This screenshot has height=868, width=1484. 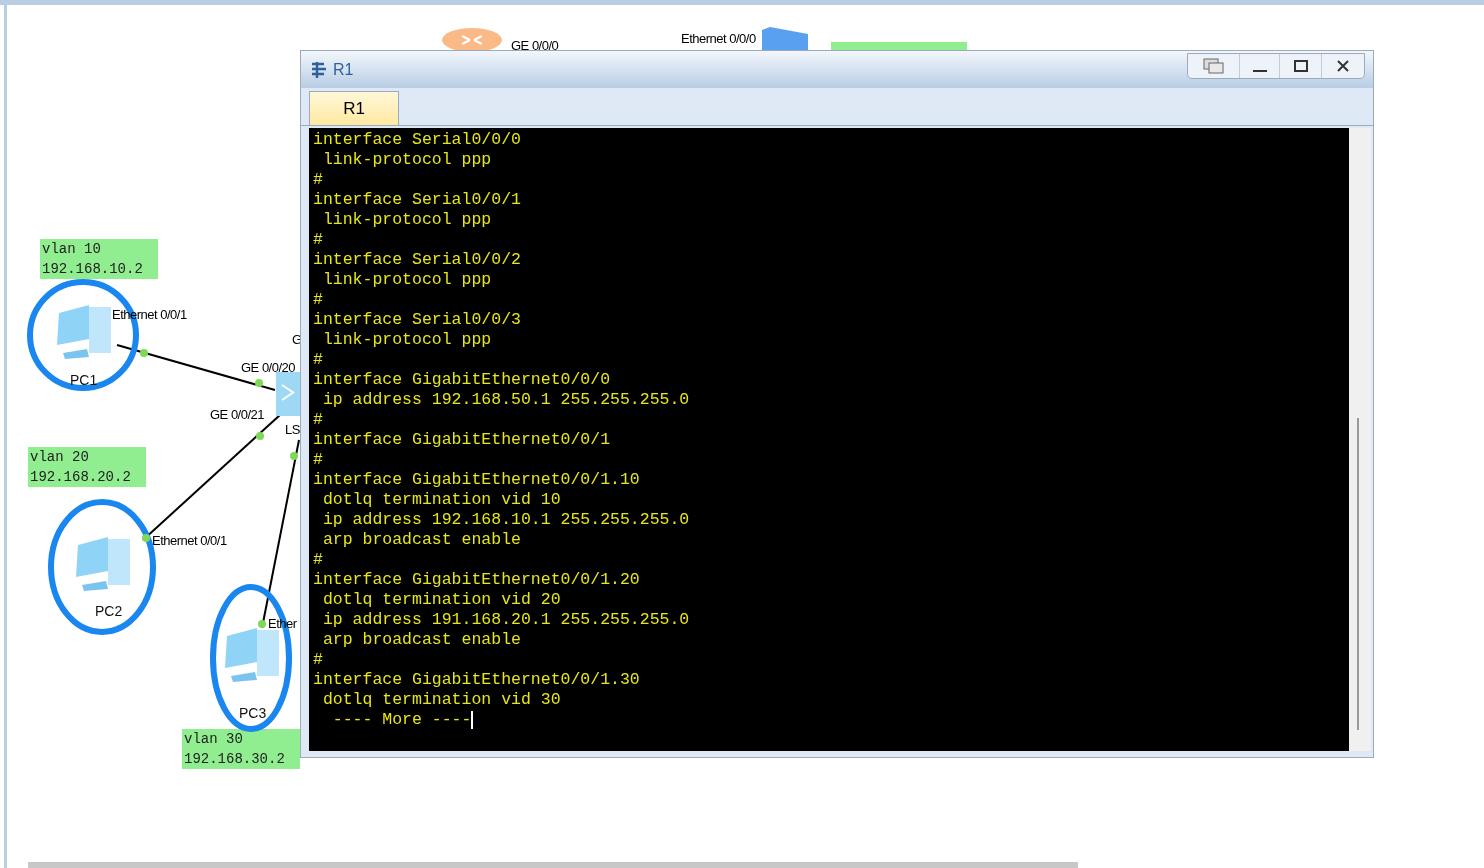 What do you see at coordinates (441, 500) in the screenshot?
I see `terminal-line: dotlq termination vid 10` at bounding box center [441, 500].